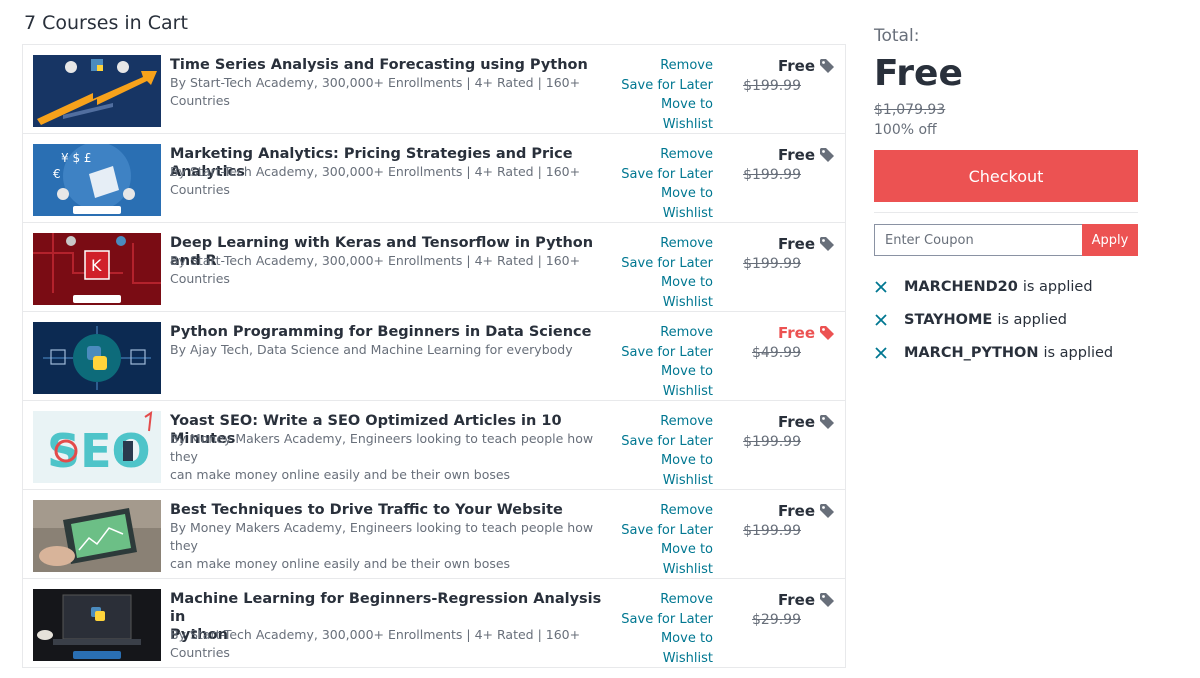 The width and height of the screenshot is (1200, 678). What do you see at coordinates (1110, 240) in the screenshot?
I see `apply-coupon-button: Apply` at bounding box center [1110, 240].